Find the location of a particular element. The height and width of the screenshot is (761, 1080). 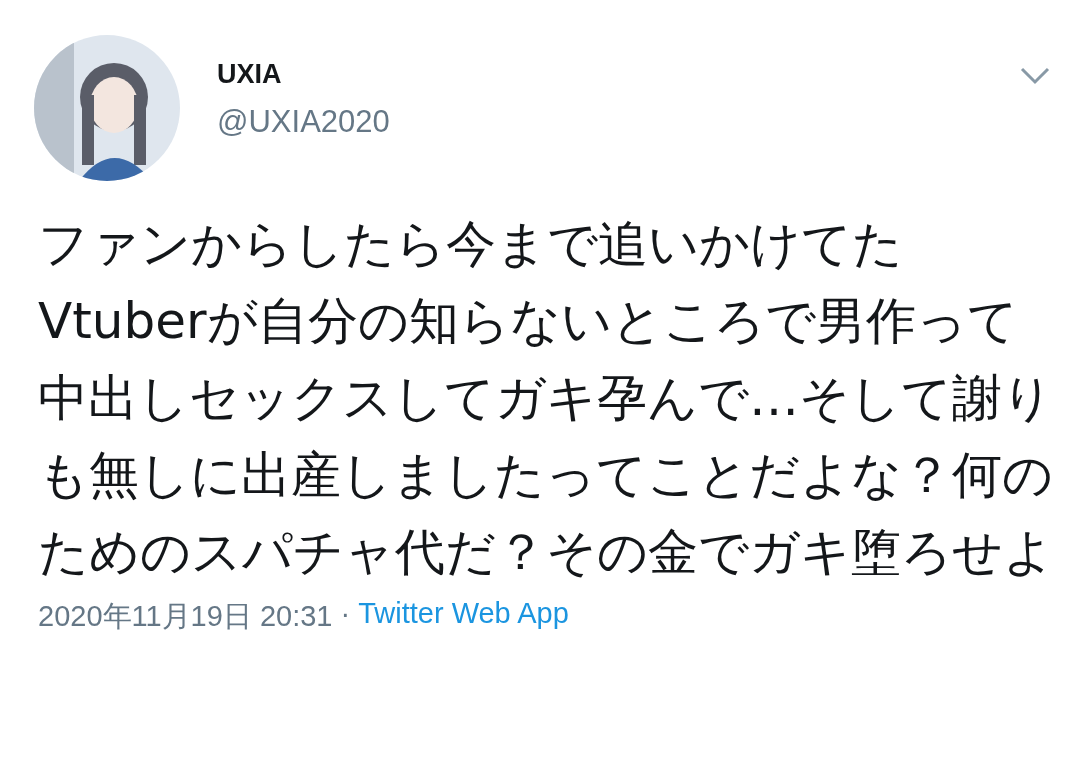

timestamp: 2020年11月19日 20:31 is located at coordinates (185, 617).